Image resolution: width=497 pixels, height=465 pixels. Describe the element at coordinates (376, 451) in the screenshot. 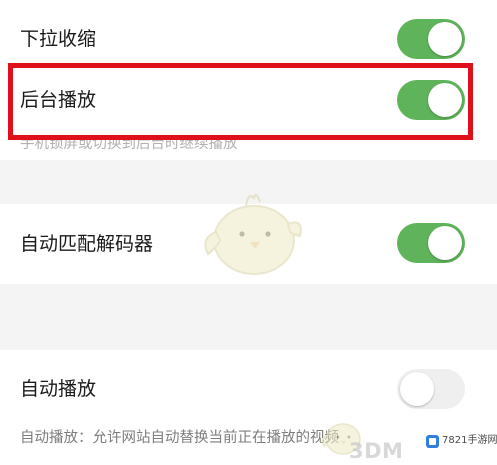

I see `brand-watermark: 3DM` at that location.